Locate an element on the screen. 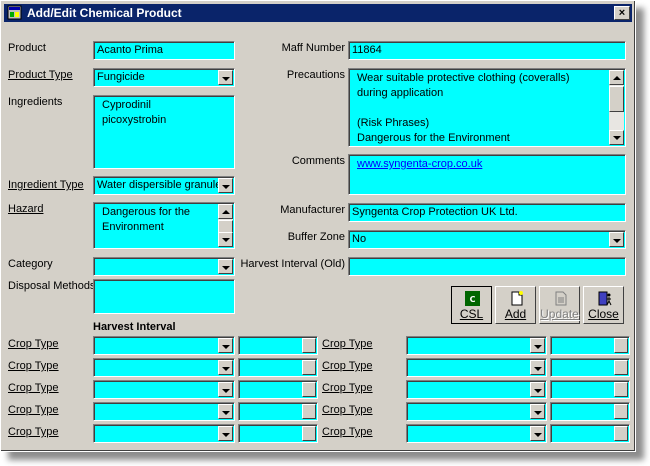 Image resolution: width=650 pixels, height=466 pixels. update-button: Update is located at coordinates (559, 305).